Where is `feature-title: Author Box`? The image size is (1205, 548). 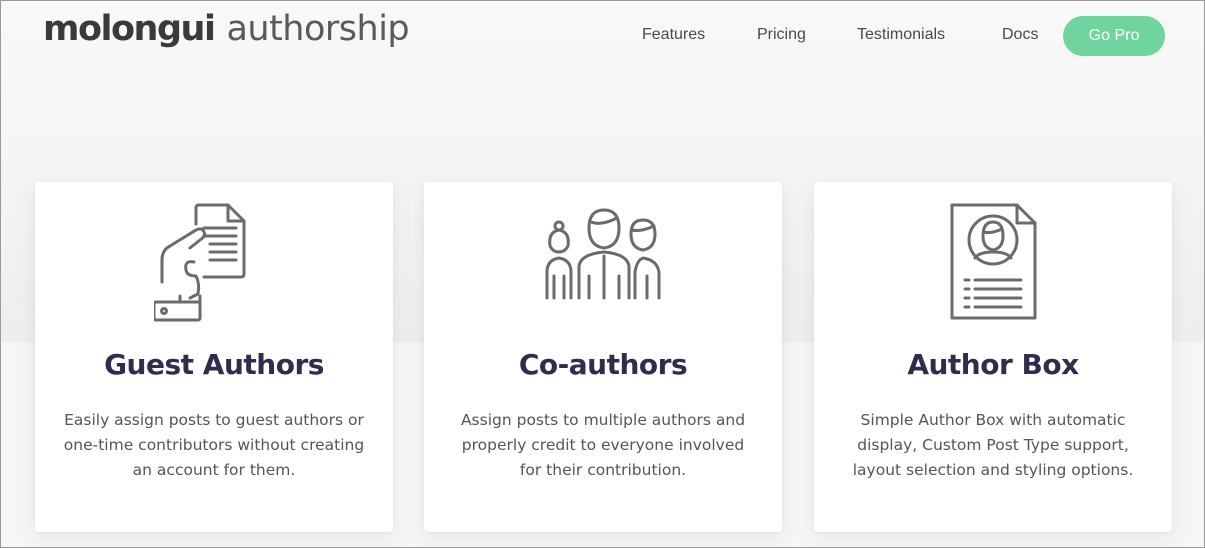 feature-title: Author Box is located at coordinates (993, 364).